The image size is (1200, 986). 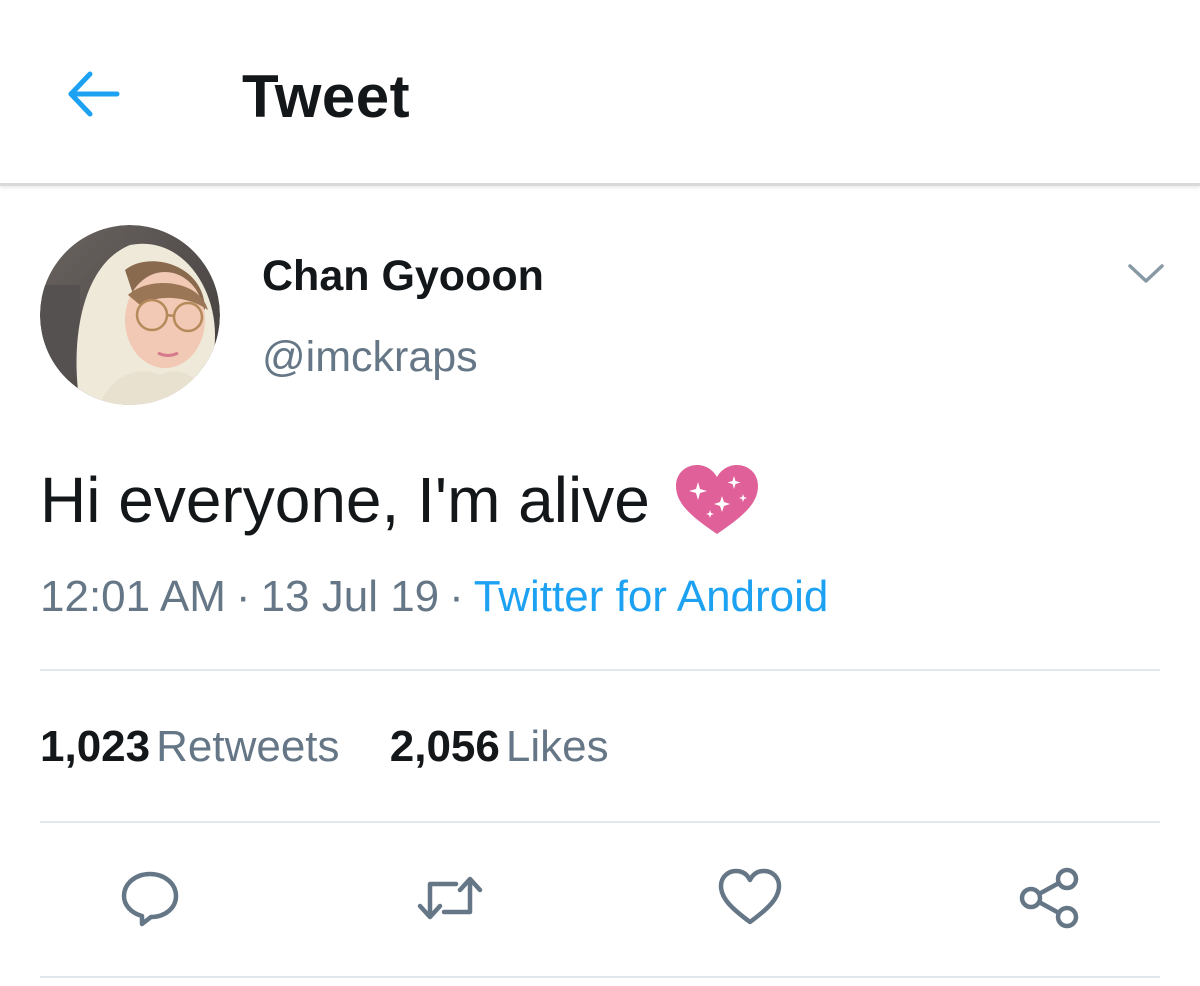 What do you see at coordinates (403, 276) in the screenshot?
I see `author-display-name: Chan Gyooon` at bounding box center [403, 276].